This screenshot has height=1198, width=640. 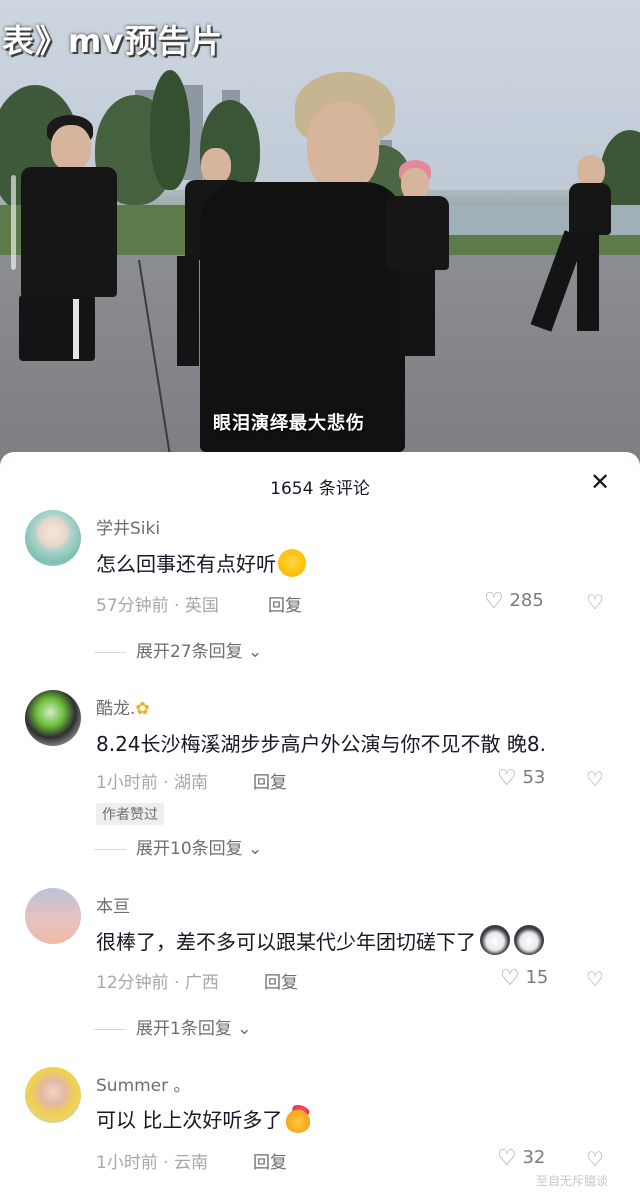 I want to click on expand-replies-button: 展开10条回复 ⌄, so click(x=178, y=846).